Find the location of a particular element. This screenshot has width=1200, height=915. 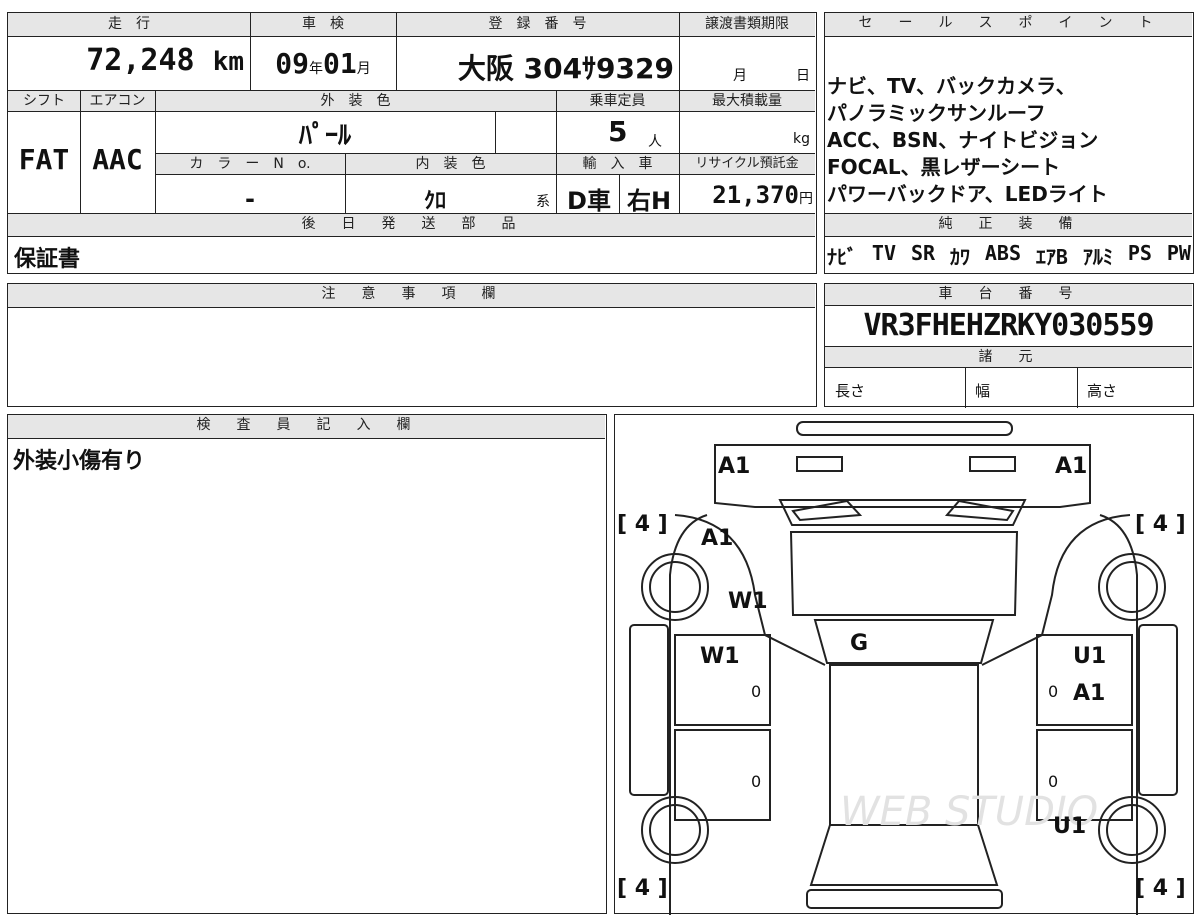

tire-mark-rear-left: [ 4 ] is located at coordinates (642, 888).